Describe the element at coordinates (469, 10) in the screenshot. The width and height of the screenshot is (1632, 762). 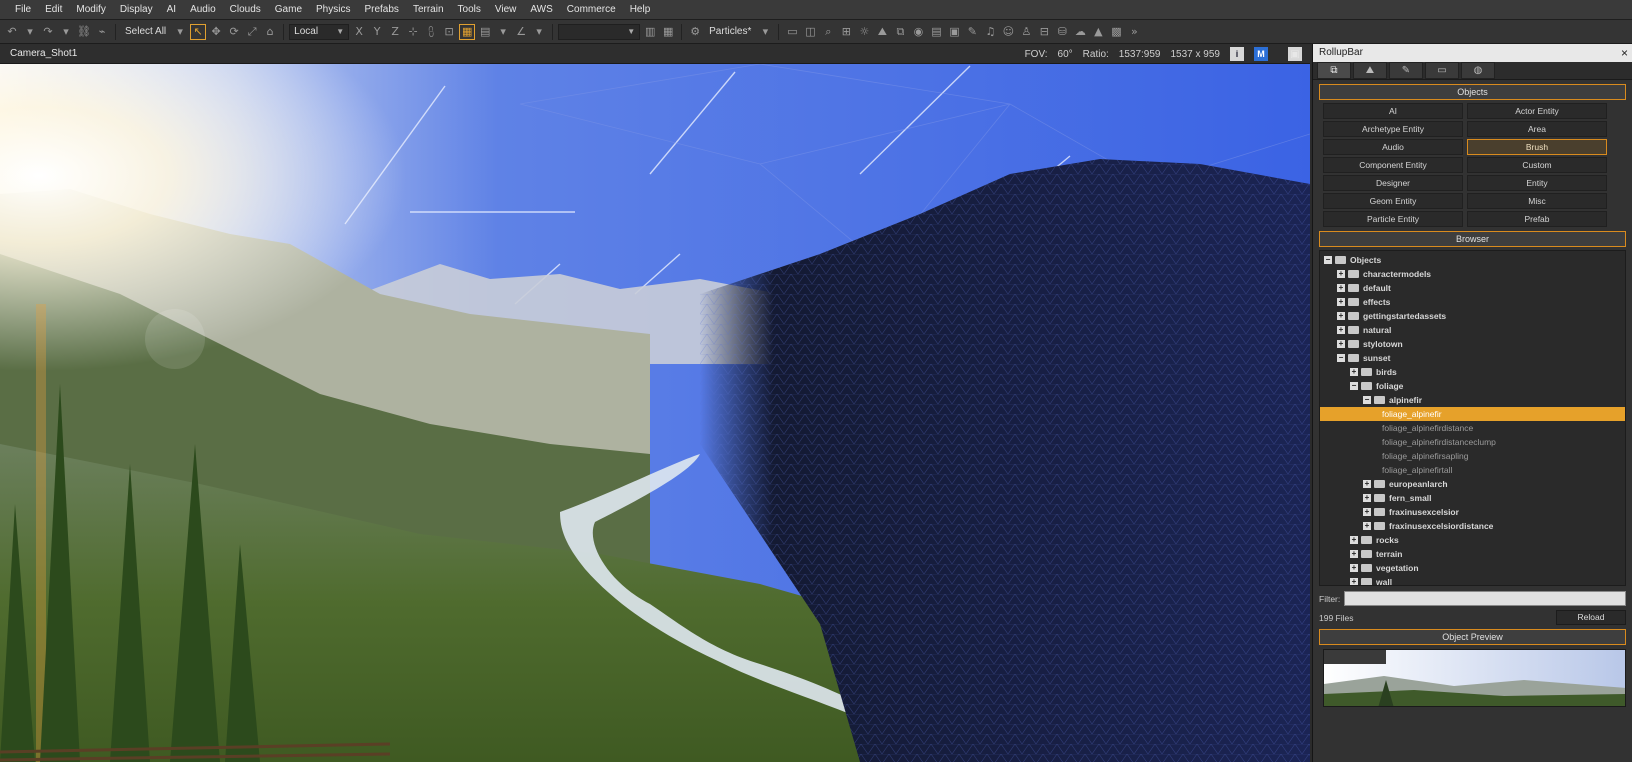
I see `menu-tools: Tools` at that location.